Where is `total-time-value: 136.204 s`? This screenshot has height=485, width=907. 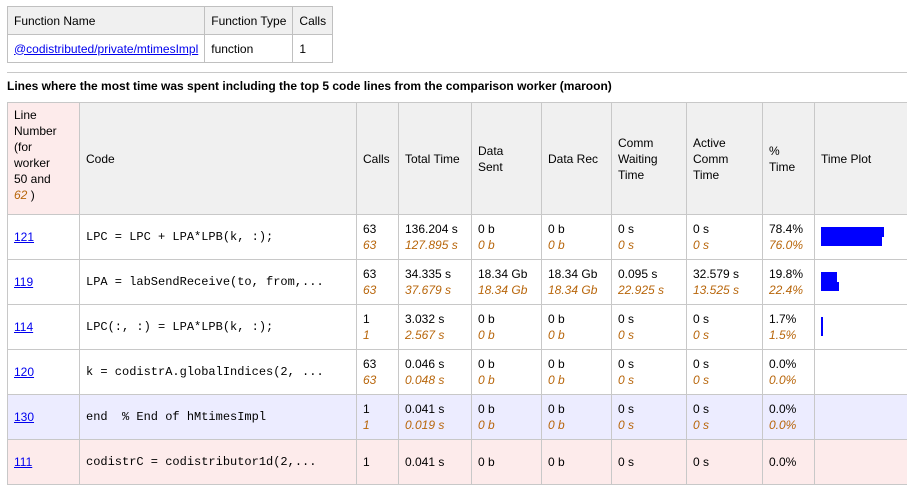 total-time-value: 136.204 s is located at coordinates (435, 229).